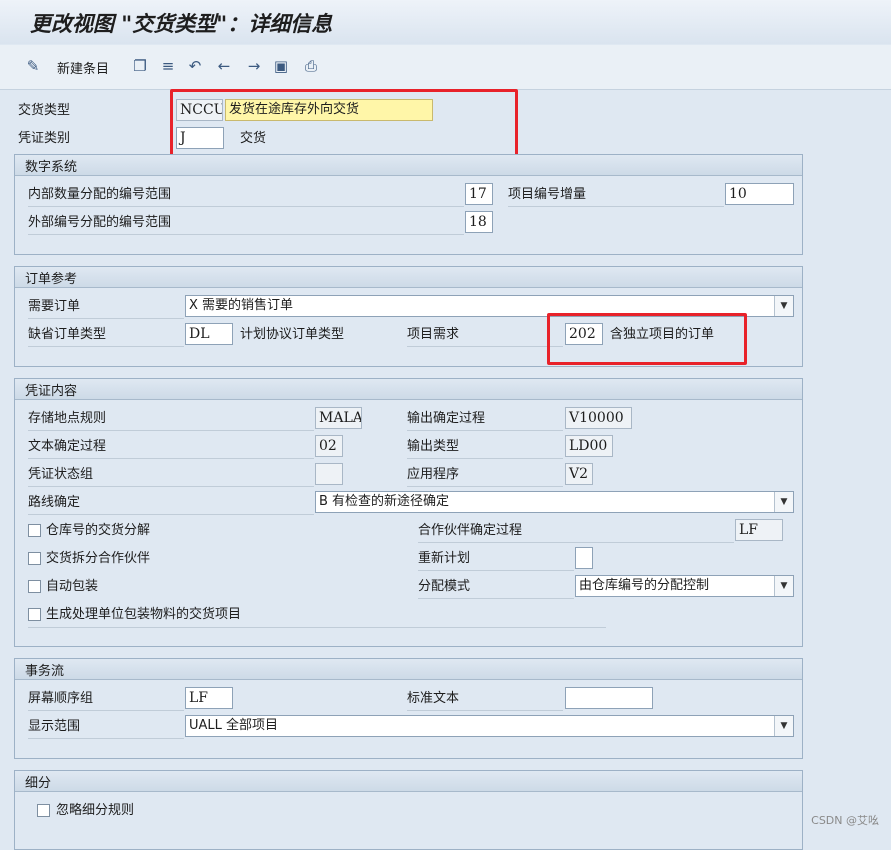 The image size is (891, 850). What do you see at coordinates (51, 391) in the screenshot?
I see `document-content-title: 凭证内容` at bounding box center [51, 391].